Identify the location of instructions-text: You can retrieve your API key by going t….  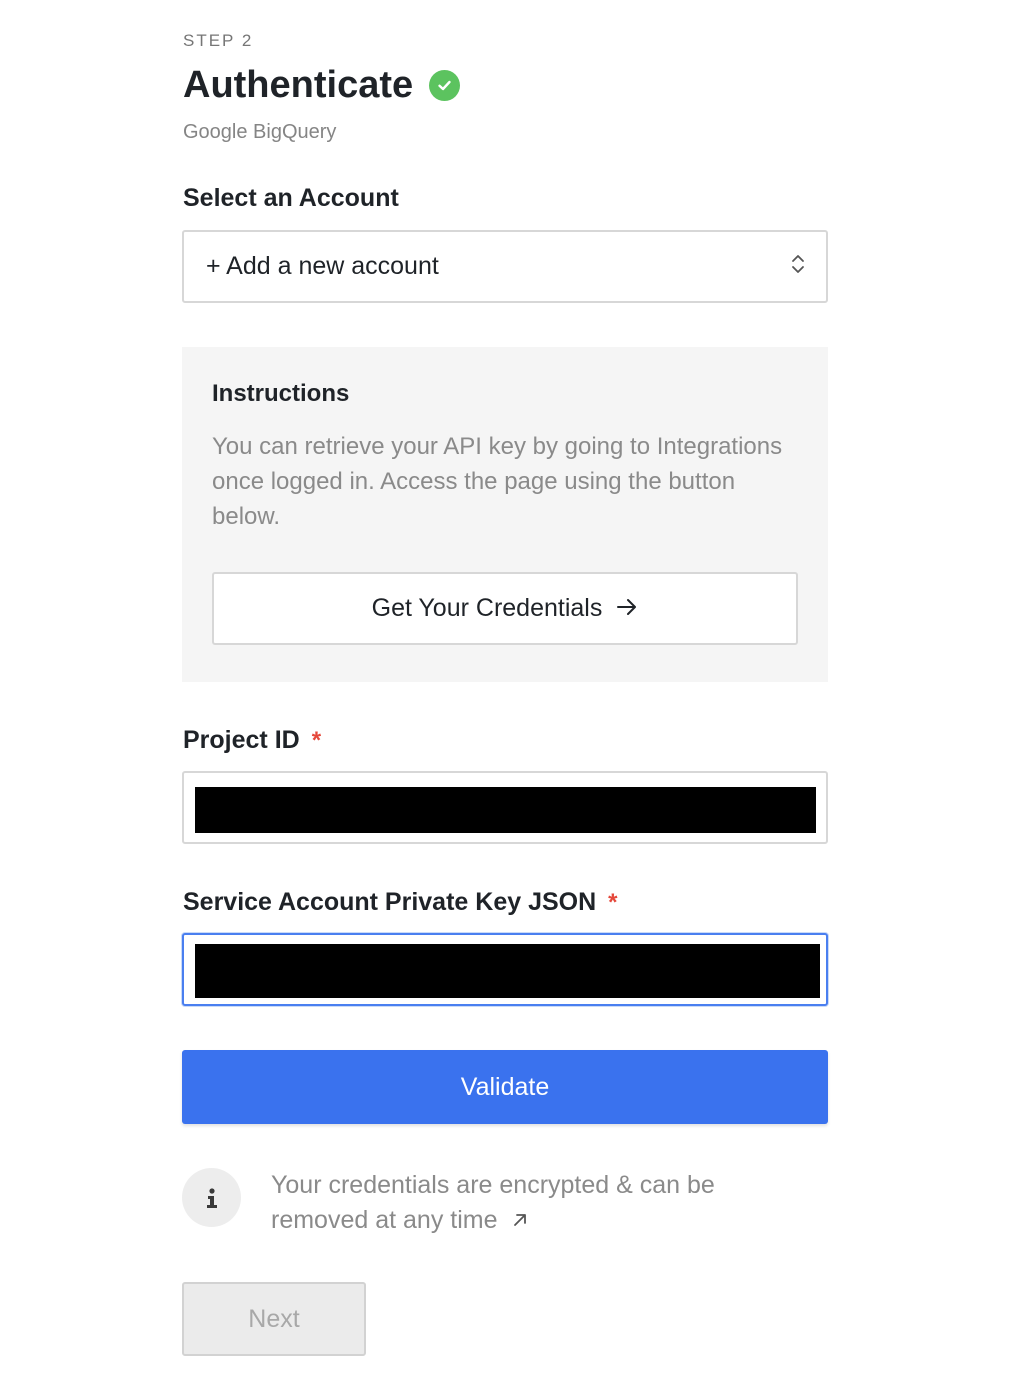
(497, 481).